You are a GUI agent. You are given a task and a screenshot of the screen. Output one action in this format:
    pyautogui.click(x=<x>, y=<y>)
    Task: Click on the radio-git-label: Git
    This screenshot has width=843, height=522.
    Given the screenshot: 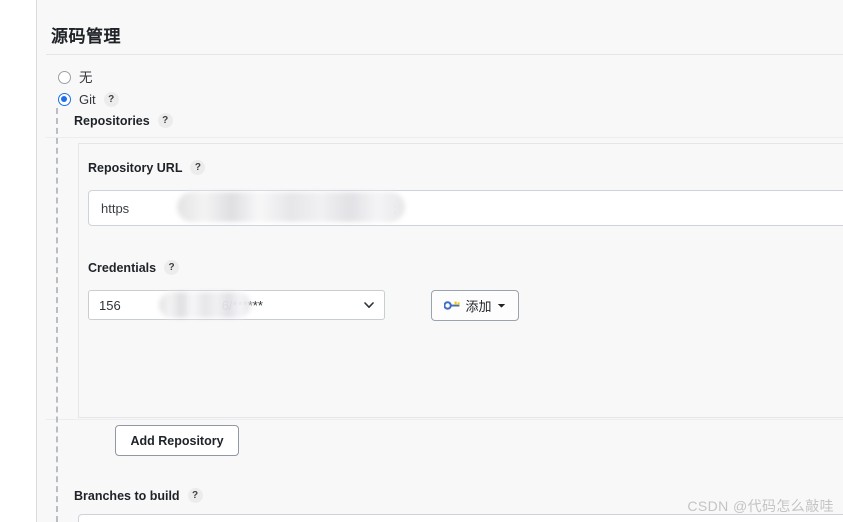 What is the action you would take?
    pyautogui.click(x=87, y=99)
    